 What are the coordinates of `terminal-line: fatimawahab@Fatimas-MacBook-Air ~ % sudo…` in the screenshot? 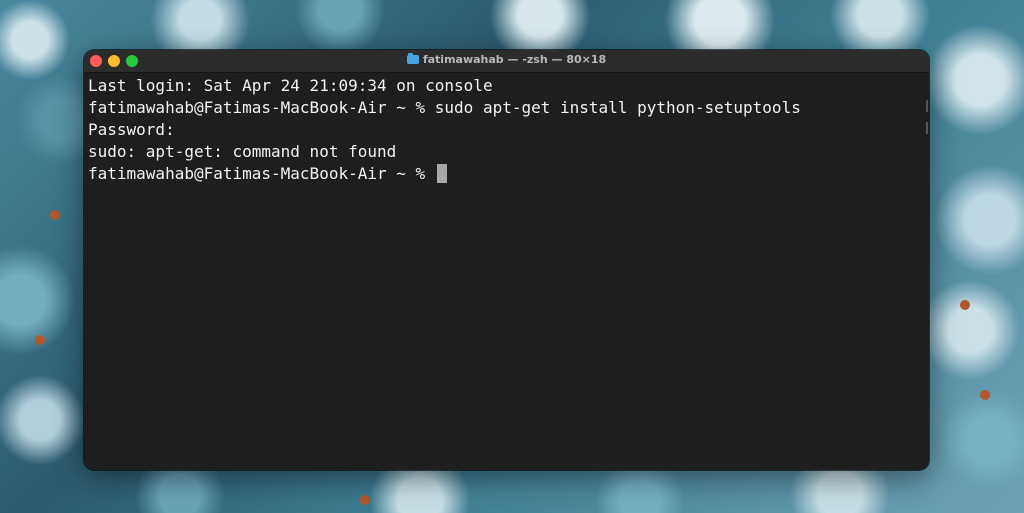 It's located at (444, 107).